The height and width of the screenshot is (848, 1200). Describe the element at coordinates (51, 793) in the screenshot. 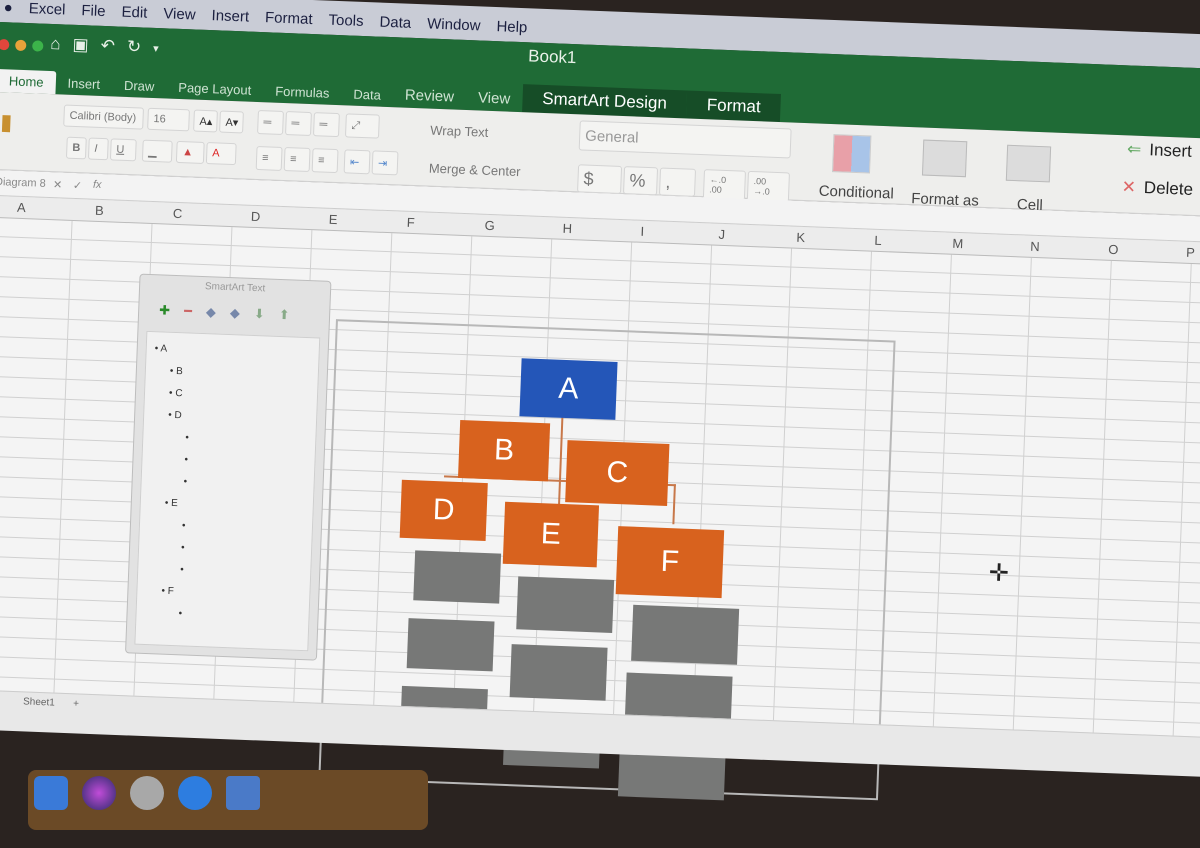

I see `finder-icon` at that location.